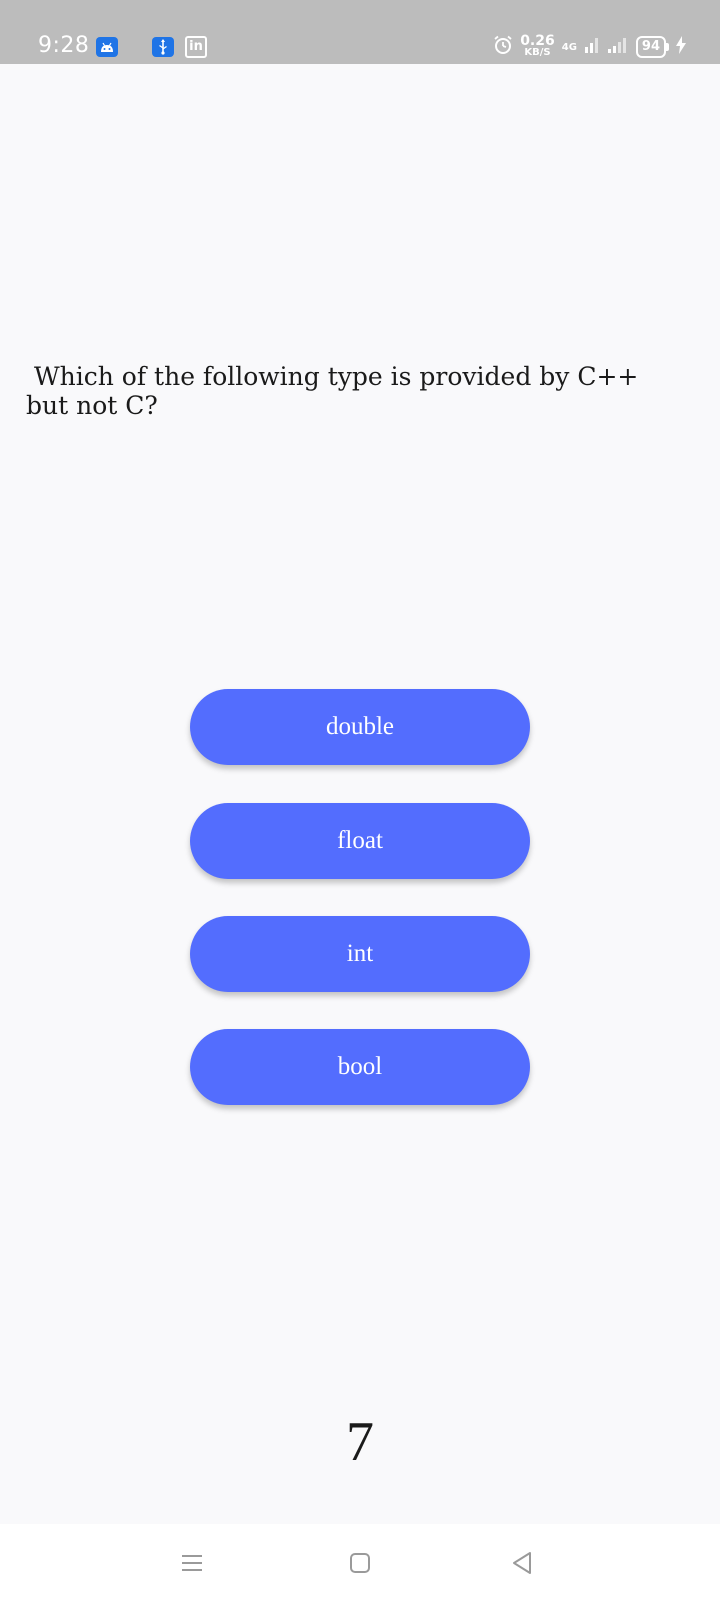  What do you see at coordinates (196, 47) in the screenshot?
I see `linkedin-icon: in` at bounding box center [196, 47].